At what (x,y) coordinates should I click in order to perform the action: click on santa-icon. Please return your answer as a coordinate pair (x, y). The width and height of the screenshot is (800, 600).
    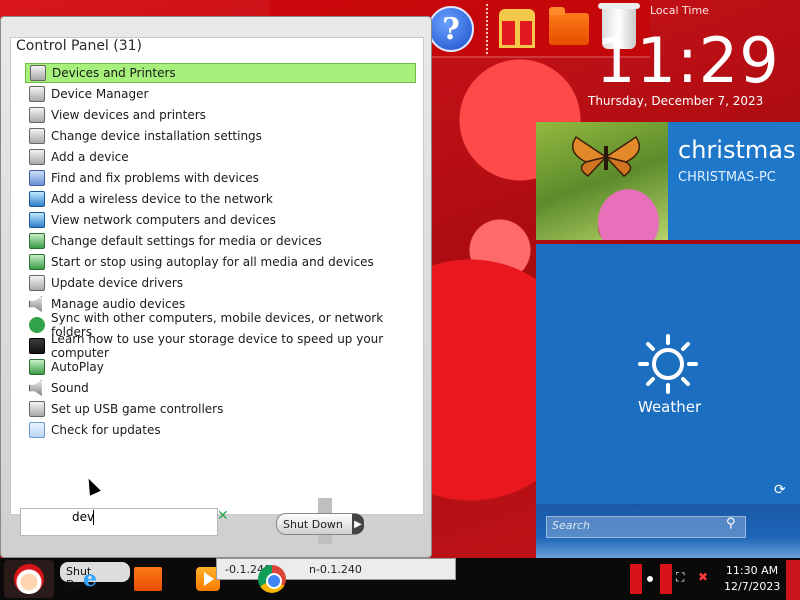
    Looking at the image, I should click on (29, 579).